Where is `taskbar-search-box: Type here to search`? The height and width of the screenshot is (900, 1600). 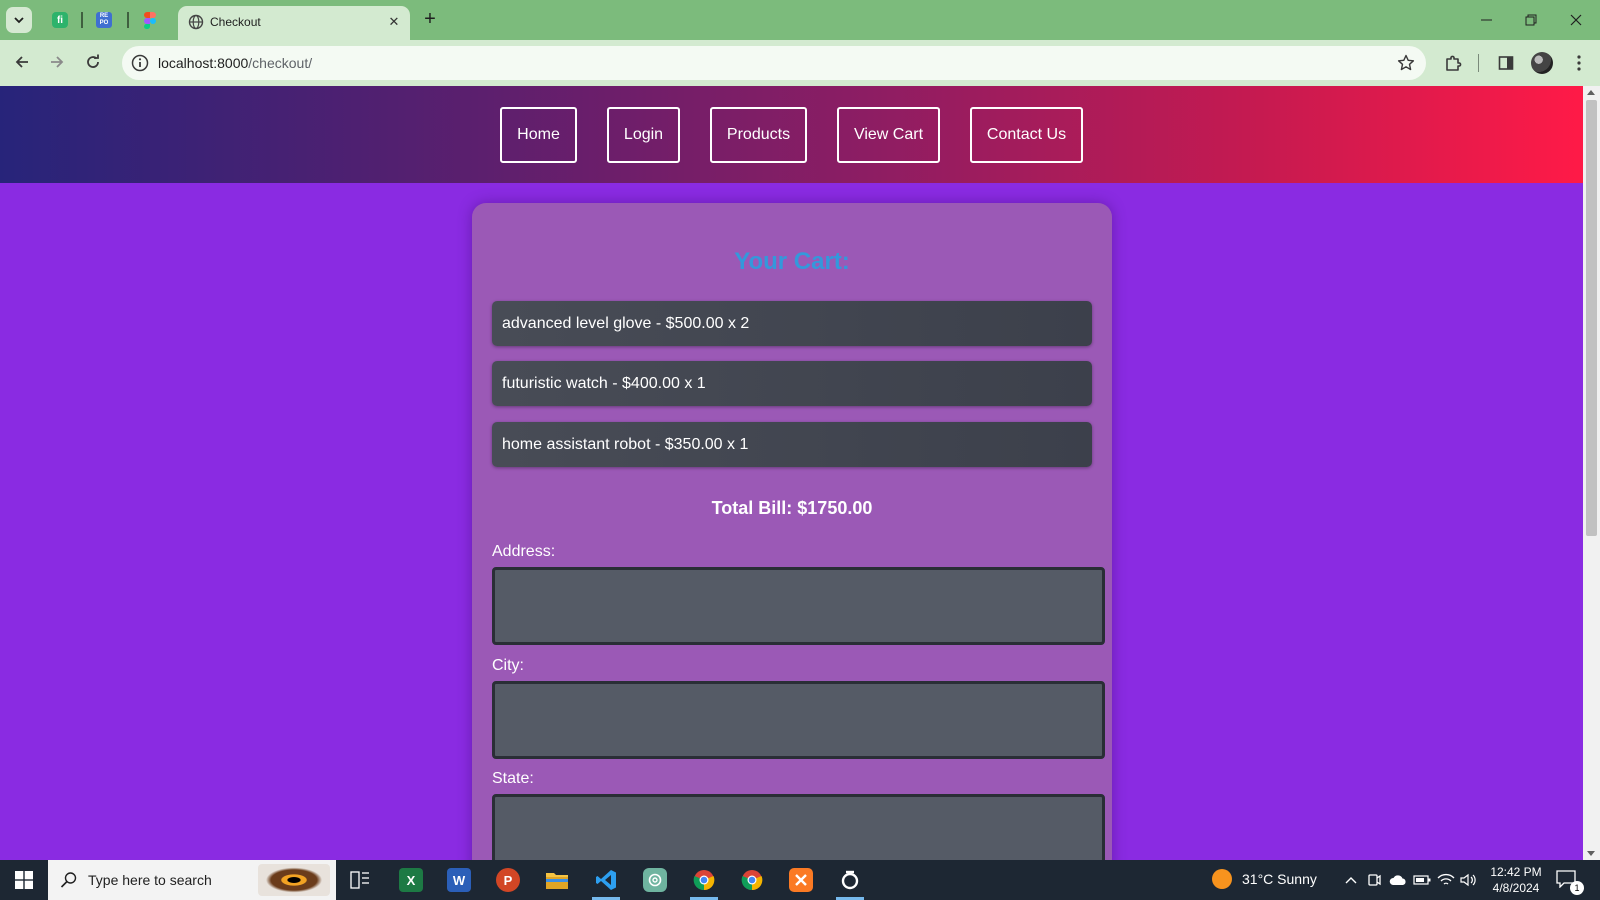
taskbar-search-box: Type here to search is located at coordinates (192, 880).